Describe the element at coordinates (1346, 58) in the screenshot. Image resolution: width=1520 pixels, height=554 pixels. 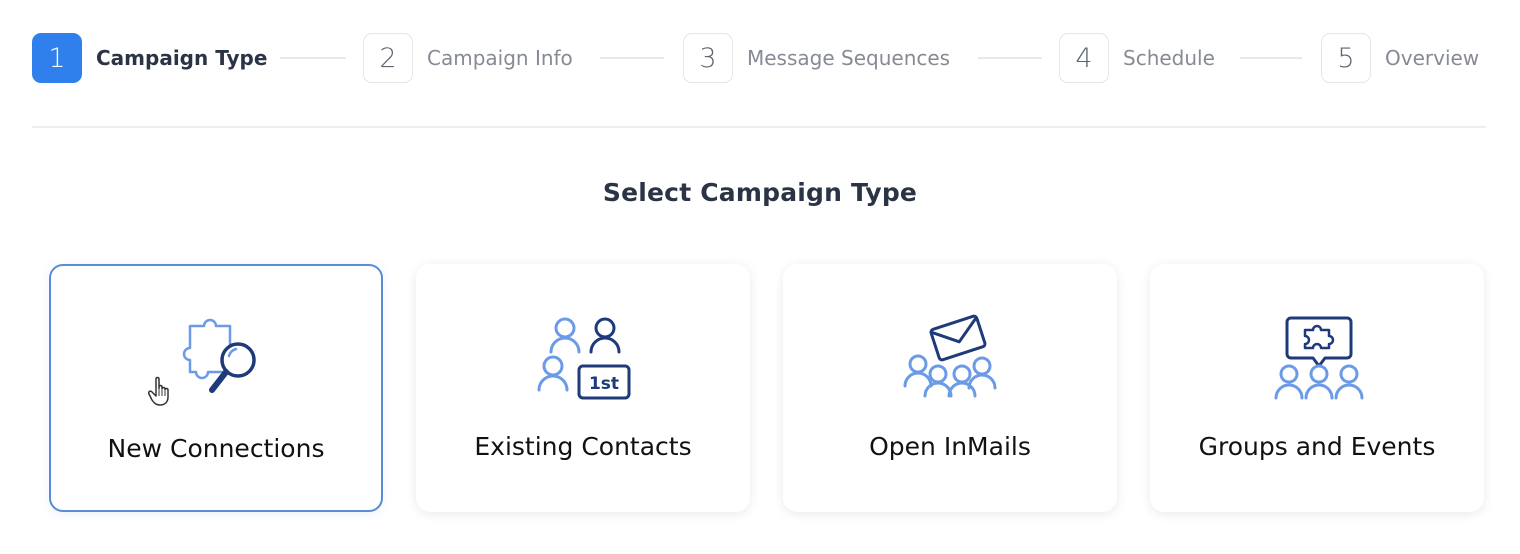
I see `step-number: 5` at that location.